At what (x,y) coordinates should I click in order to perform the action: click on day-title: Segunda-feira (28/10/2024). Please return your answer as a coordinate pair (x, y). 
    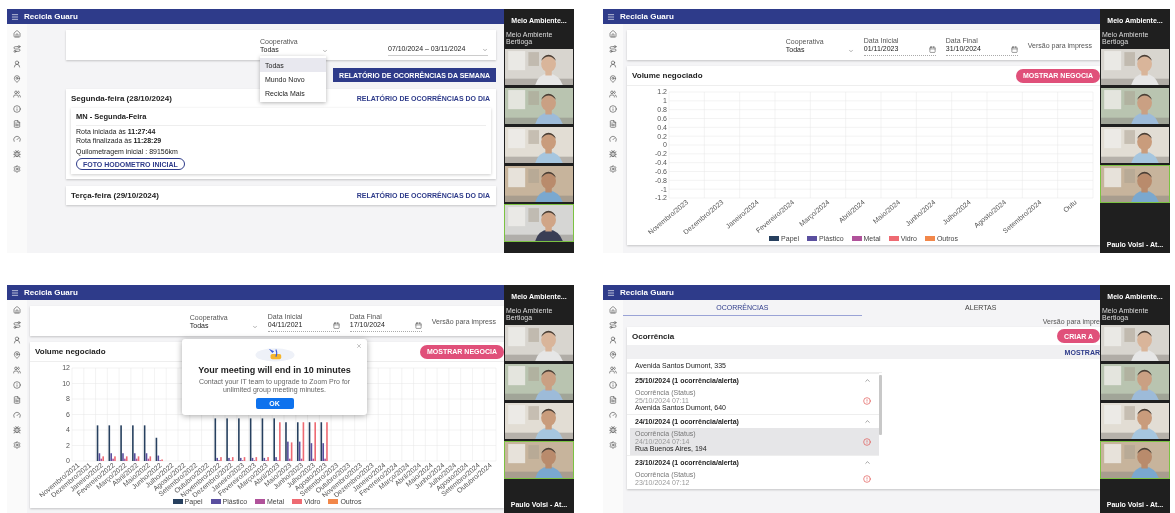
    Looking at the image, I should click on (121, 98).